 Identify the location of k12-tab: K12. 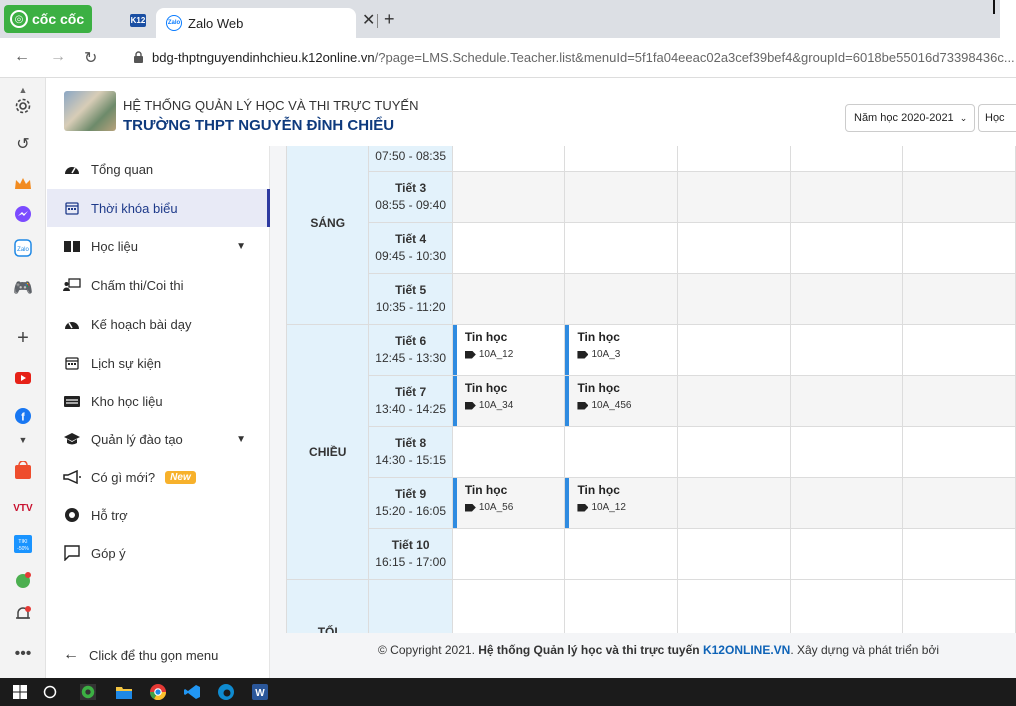
(138, 20).